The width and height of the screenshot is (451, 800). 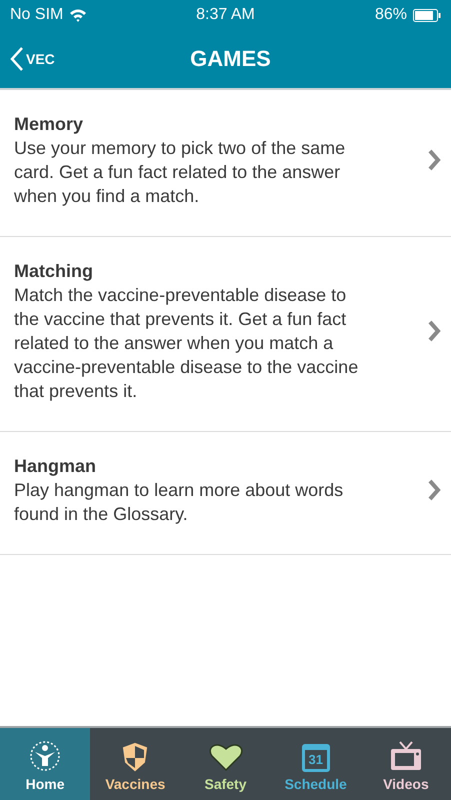 What do you see at coordinates (135, 757) in the screenshot?
I see `shield-icon` at bounding box center [135, 757].